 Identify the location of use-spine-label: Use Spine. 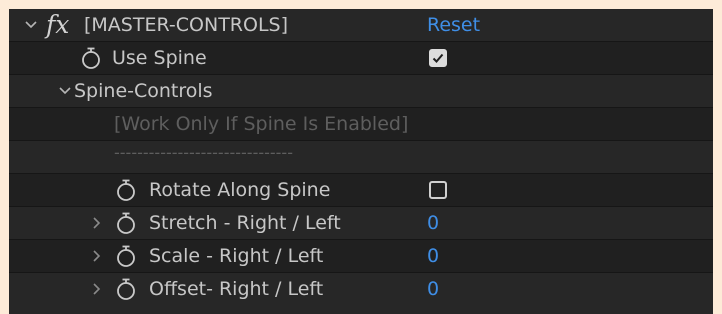
(159, 58).